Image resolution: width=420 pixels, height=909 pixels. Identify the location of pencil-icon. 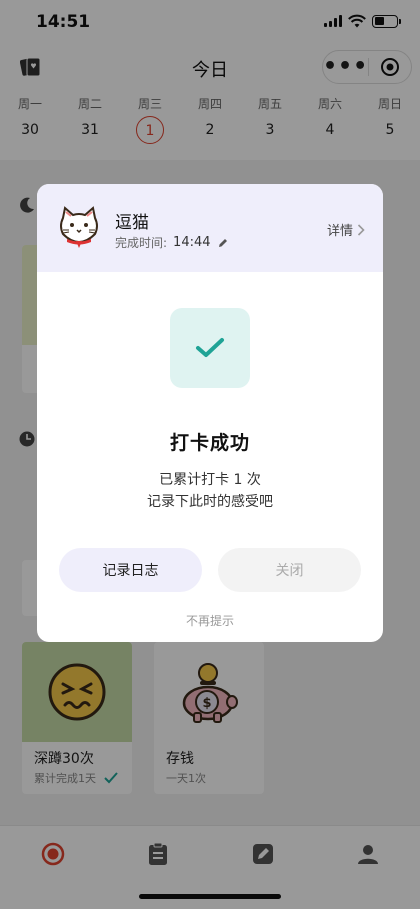
(223, 243).